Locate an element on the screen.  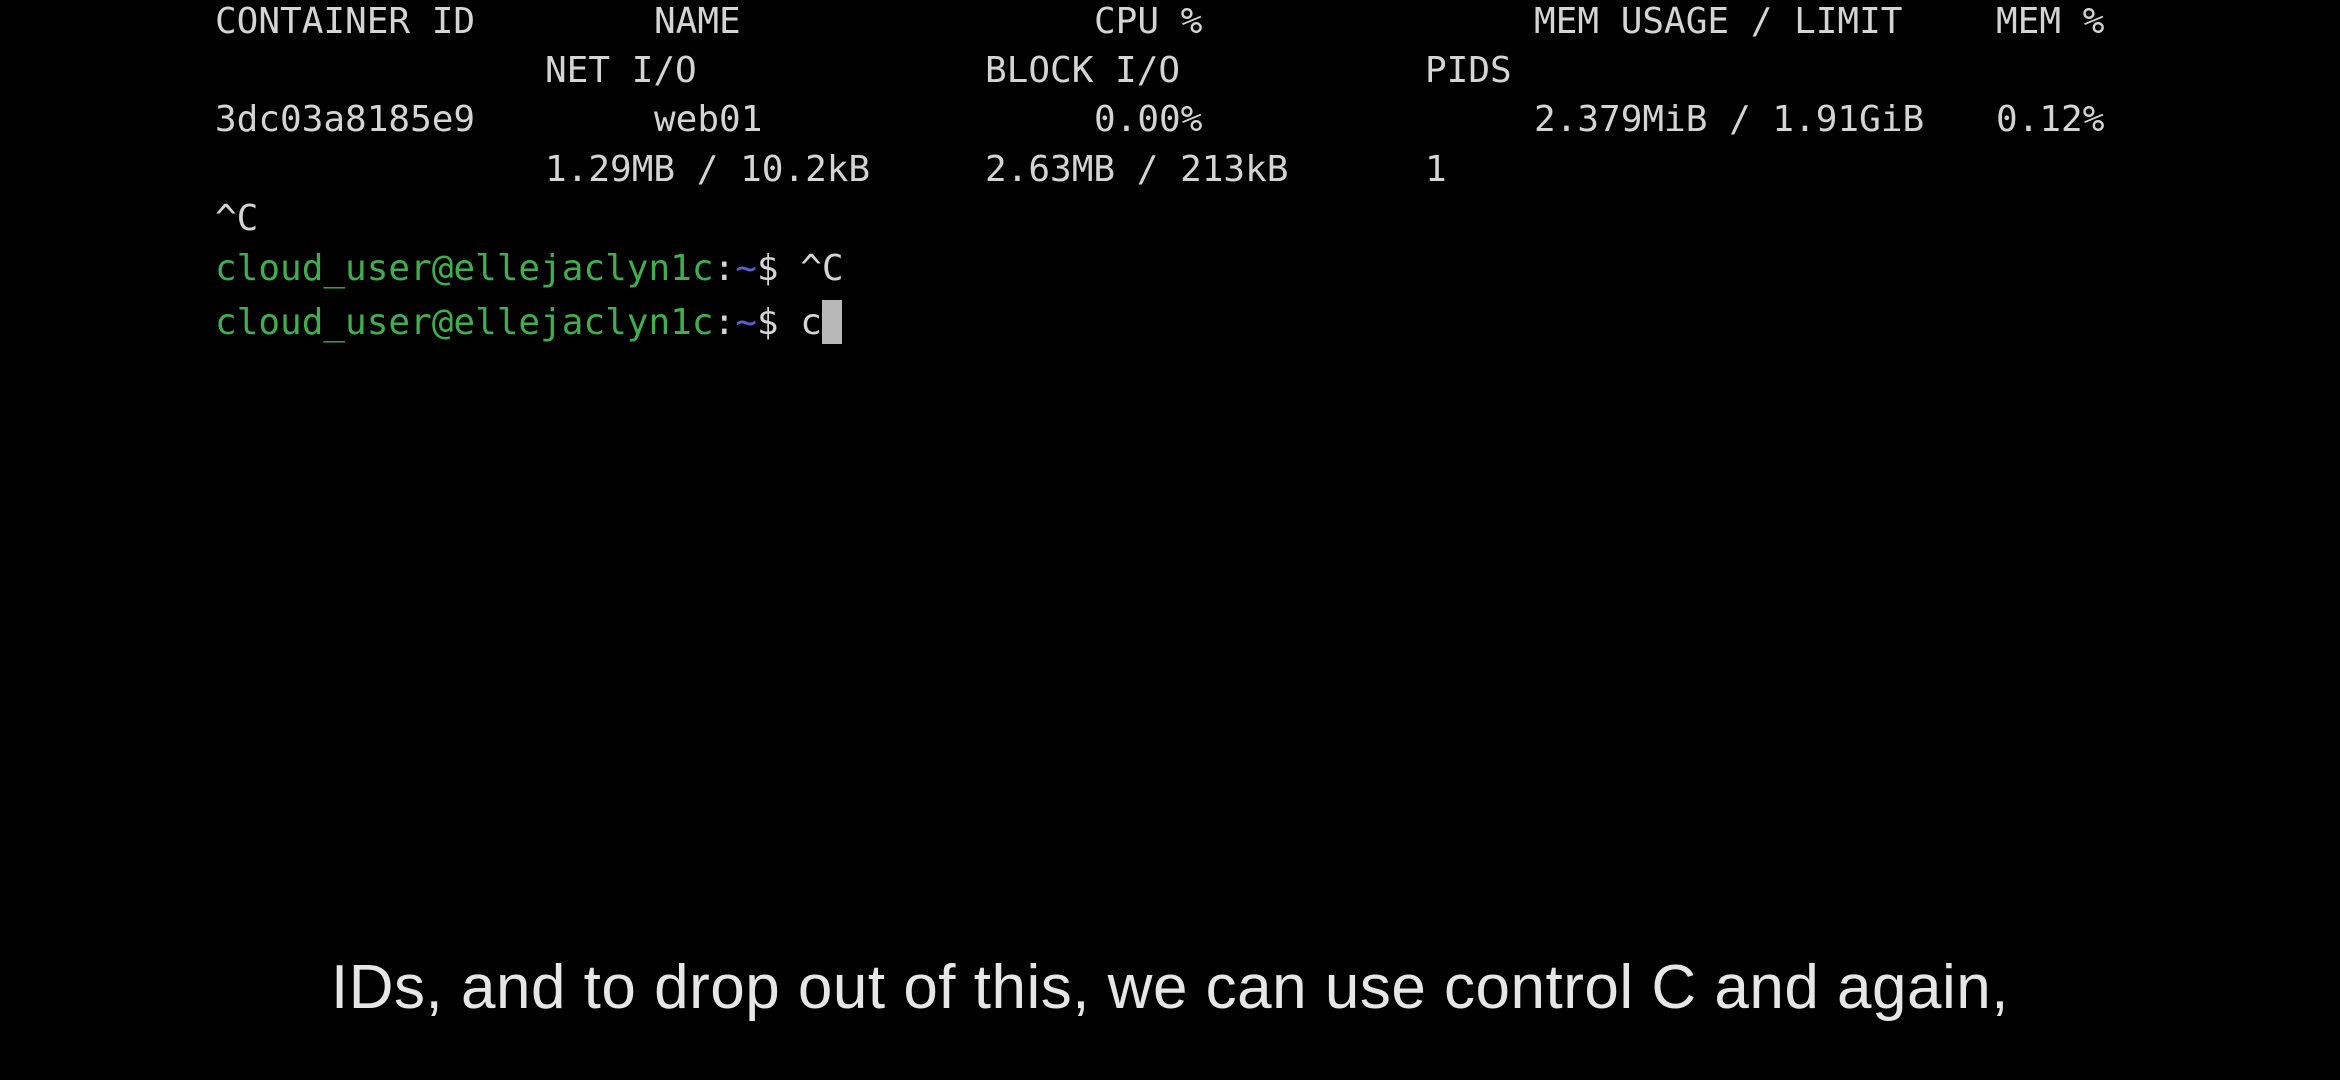
header-net-io: NET I/O is located at coordinates (621, 70).